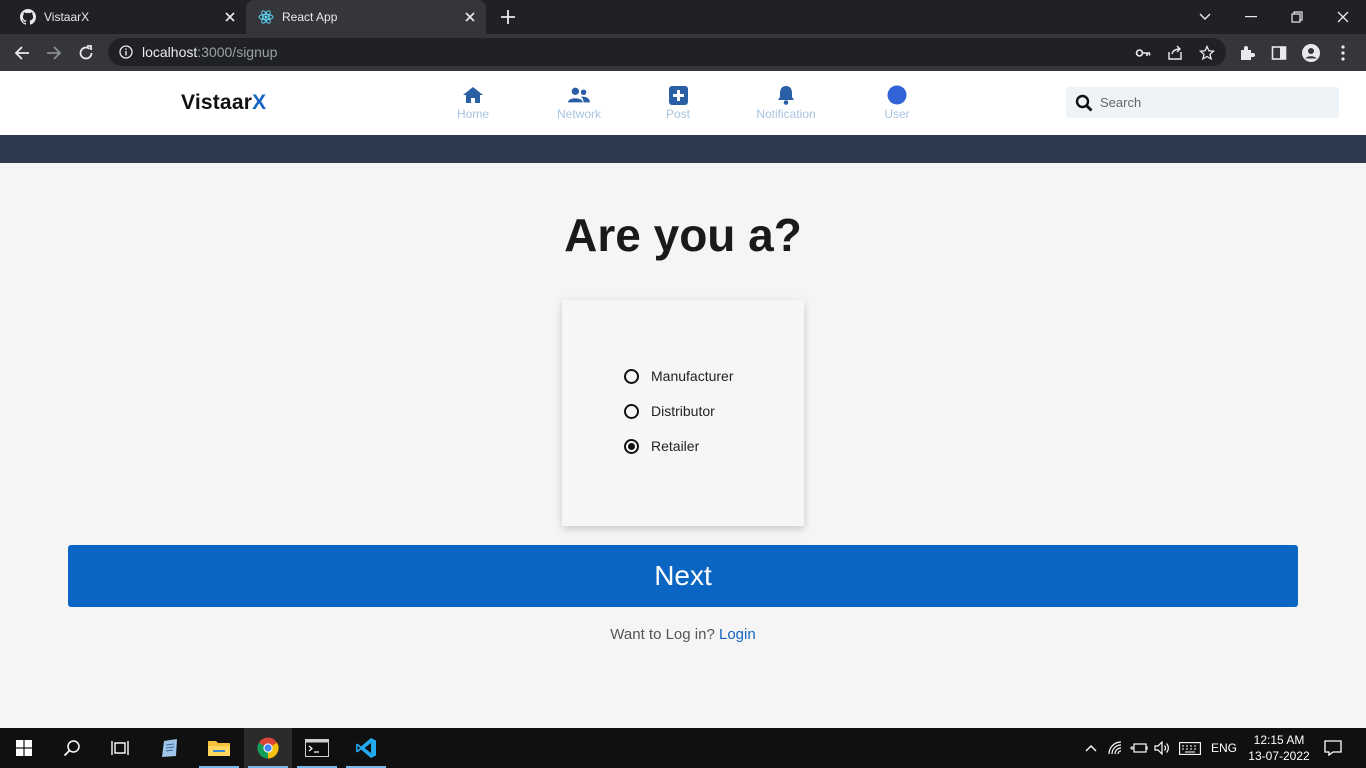 This screenshot has height=768, width=1366. I want to click on role-selection-card: Manufacturer Distributor Retailer, so click(683, 413).